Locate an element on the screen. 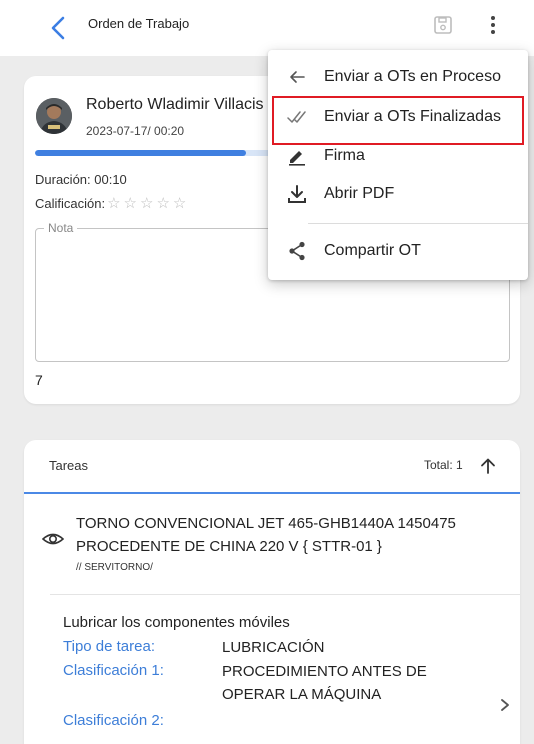 The height and width of the screenshot is (744, 534). duration-text: Duración: 00:10 is located at coordinates (81, 179).